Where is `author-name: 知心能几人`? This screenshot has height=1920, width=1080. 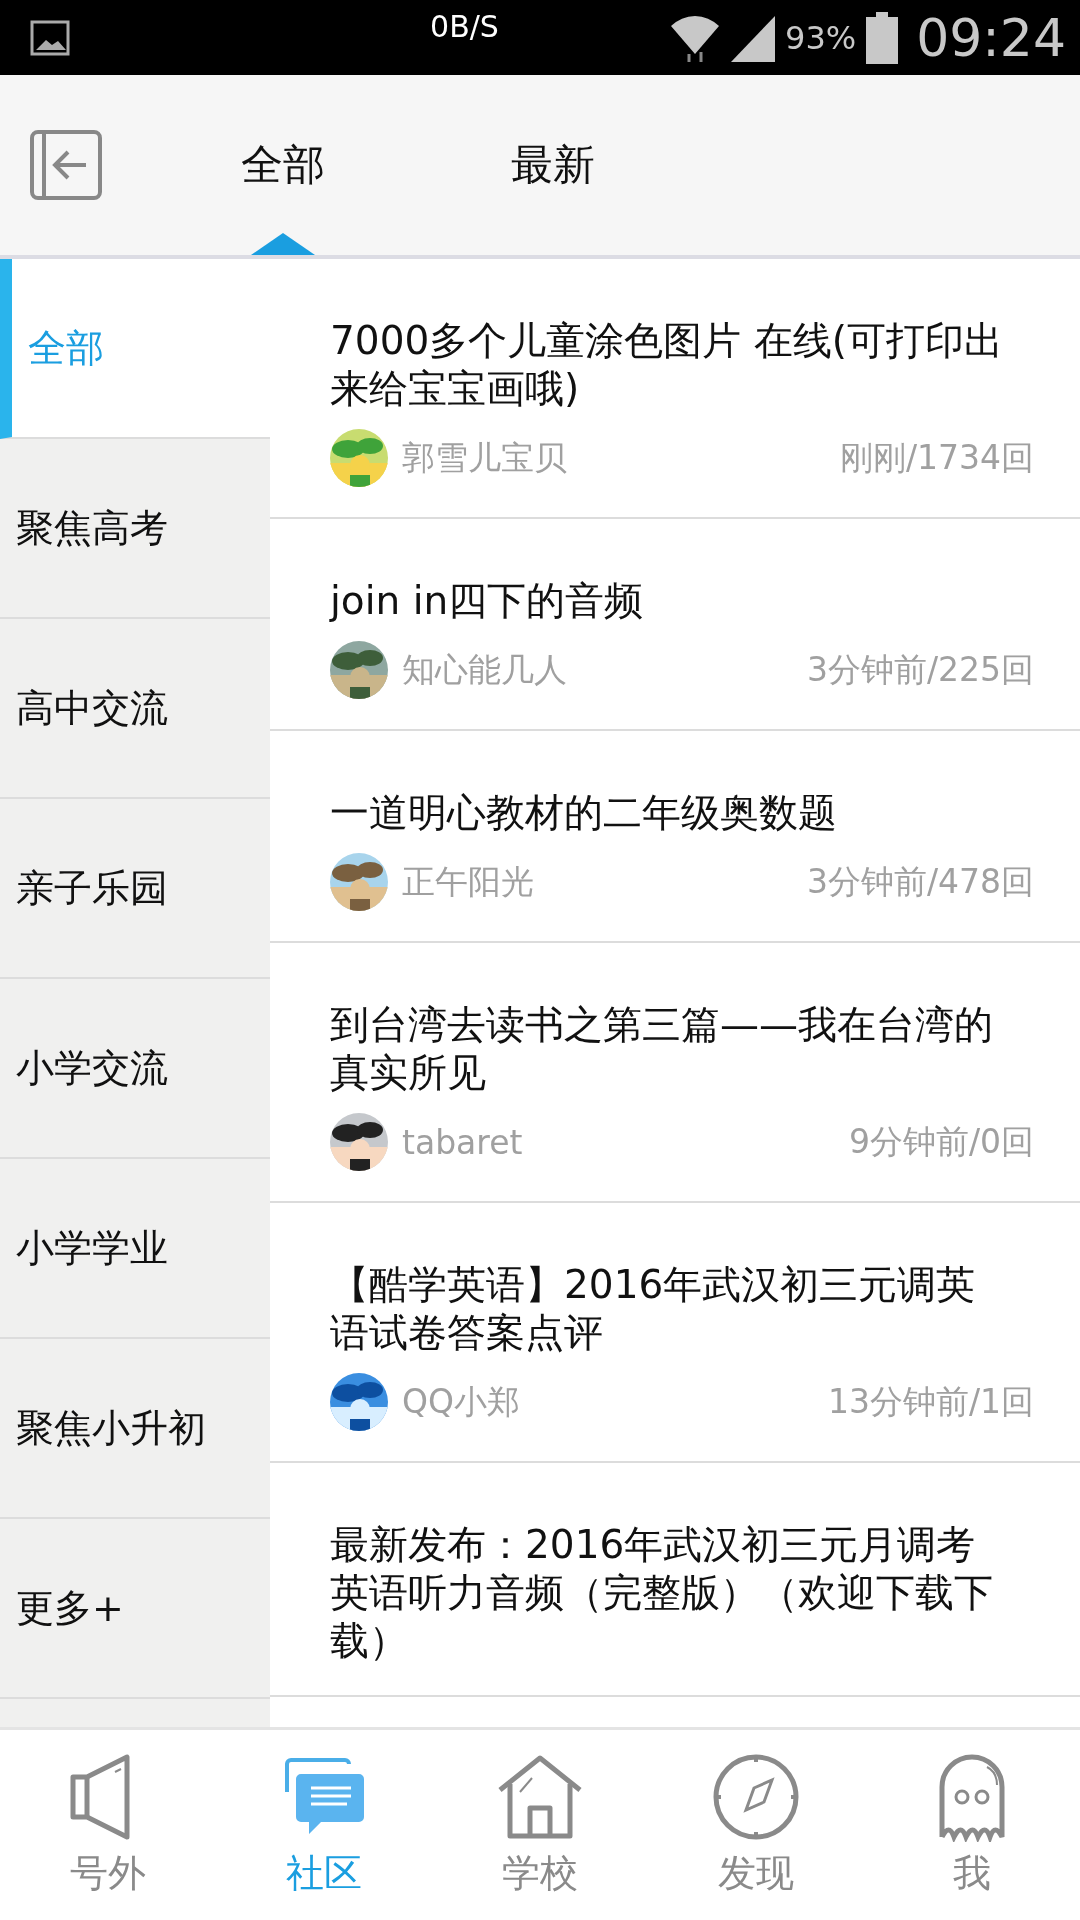 author-name: 知心能几人 is located at coordinates (485, 669).